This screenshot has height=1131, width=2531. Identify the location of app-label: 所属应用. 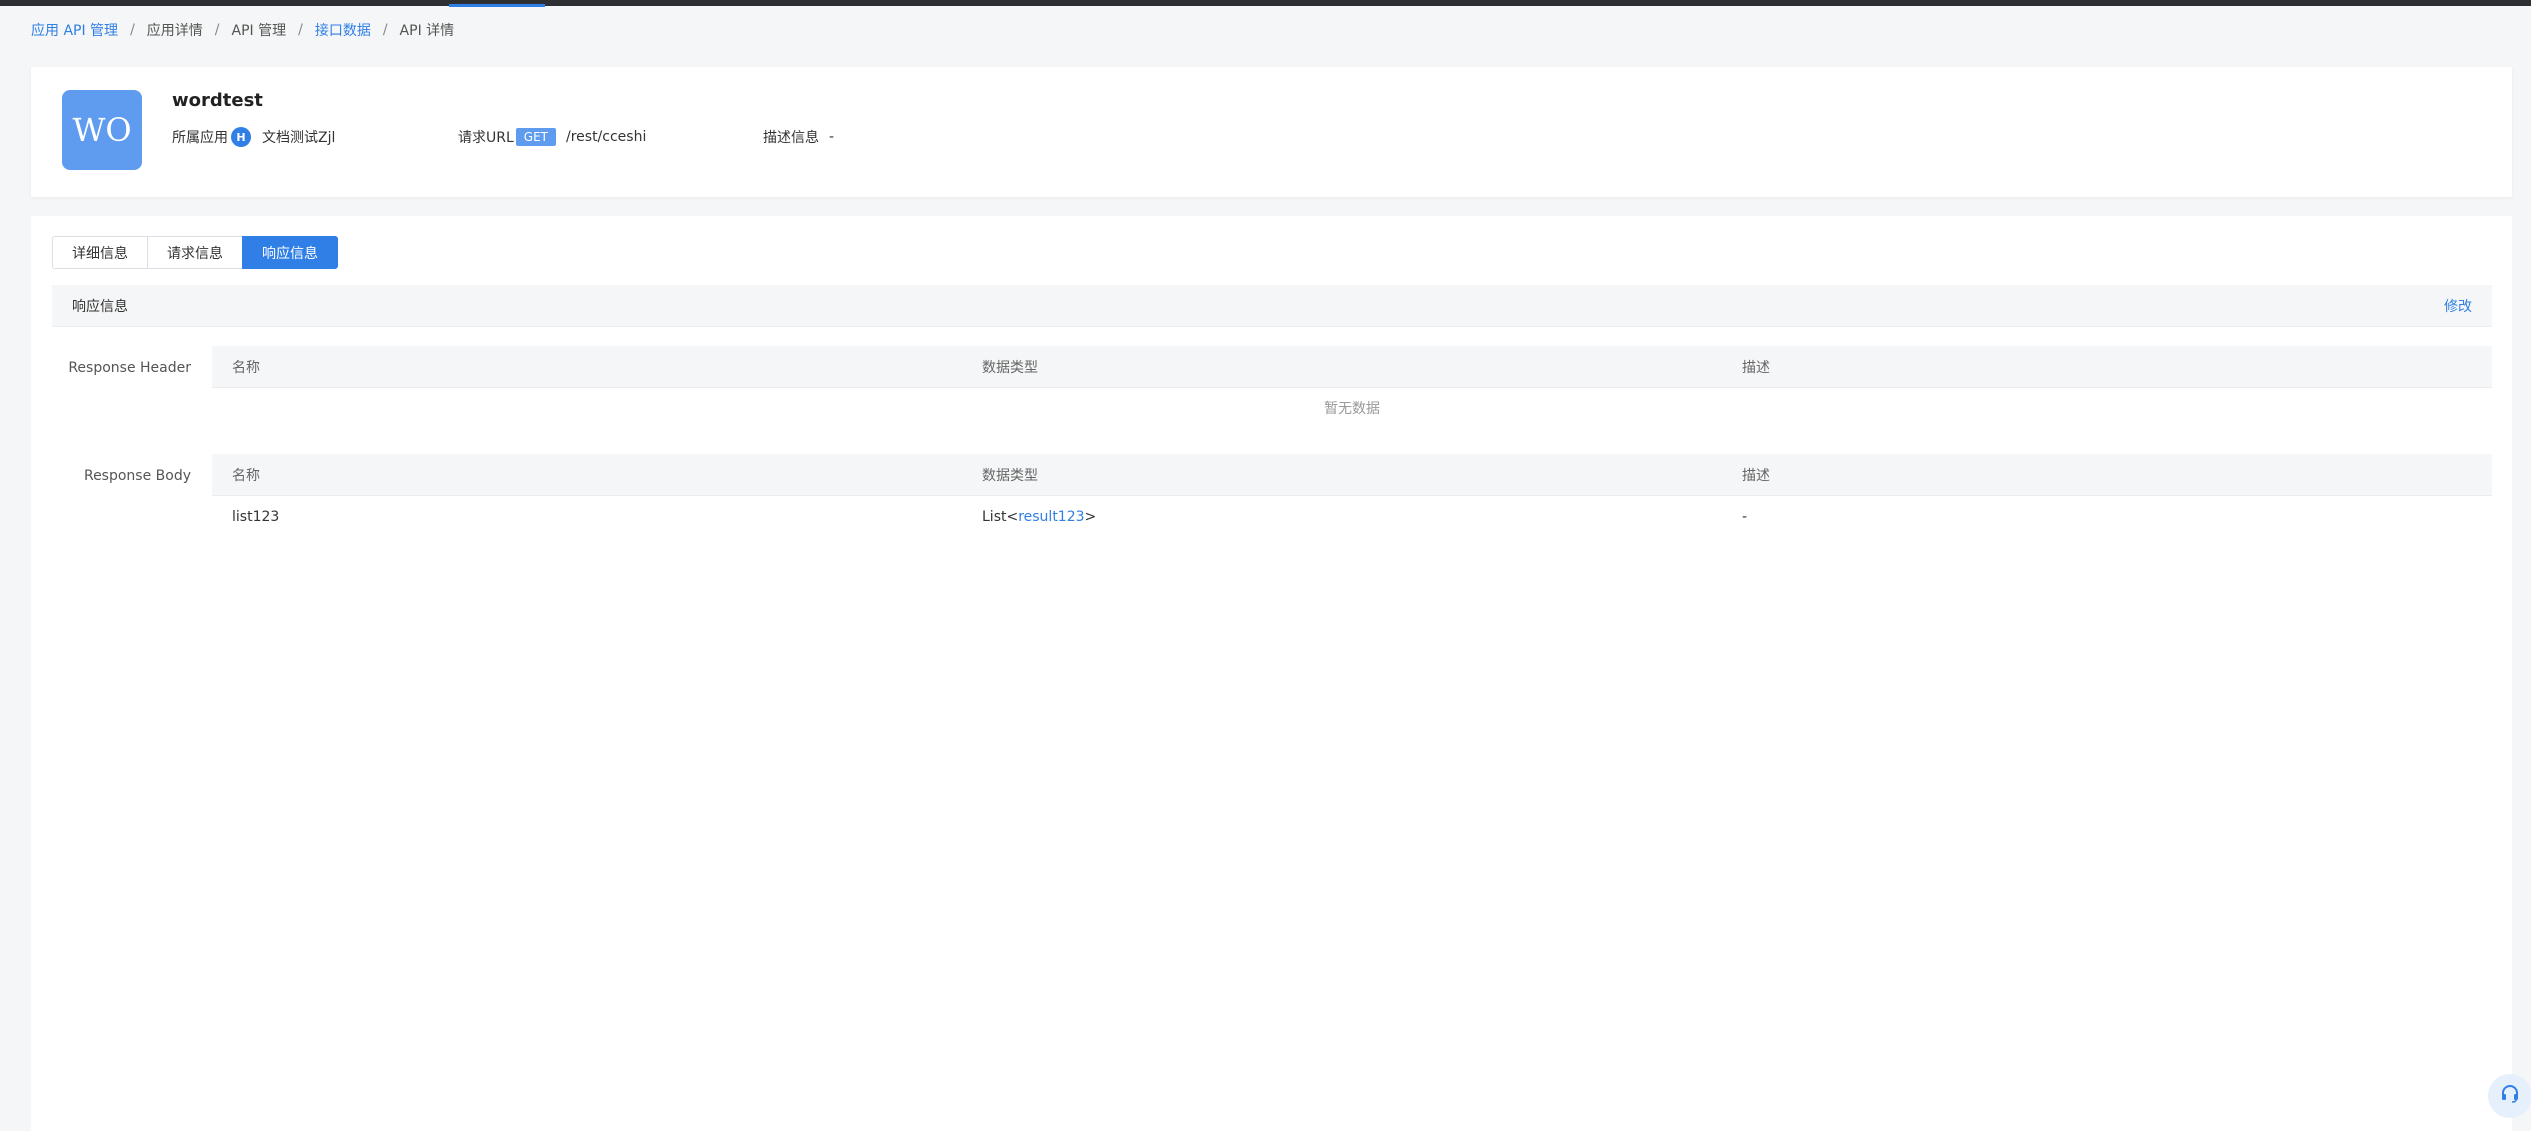
(200, 138).